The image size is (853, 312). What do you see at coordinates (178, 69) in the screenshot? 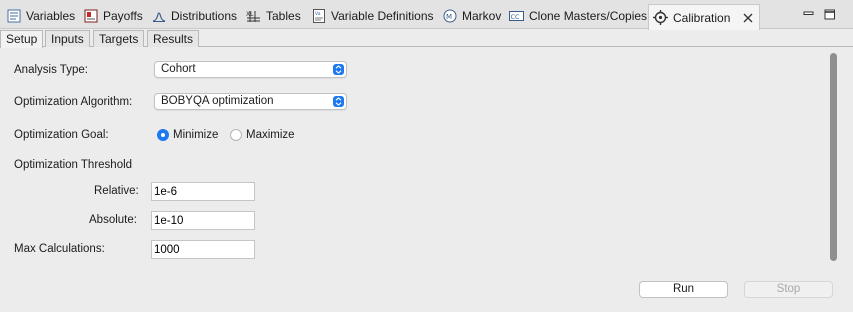
I see `analysis-type-value: Cohort` at bounding box center [178, 69].